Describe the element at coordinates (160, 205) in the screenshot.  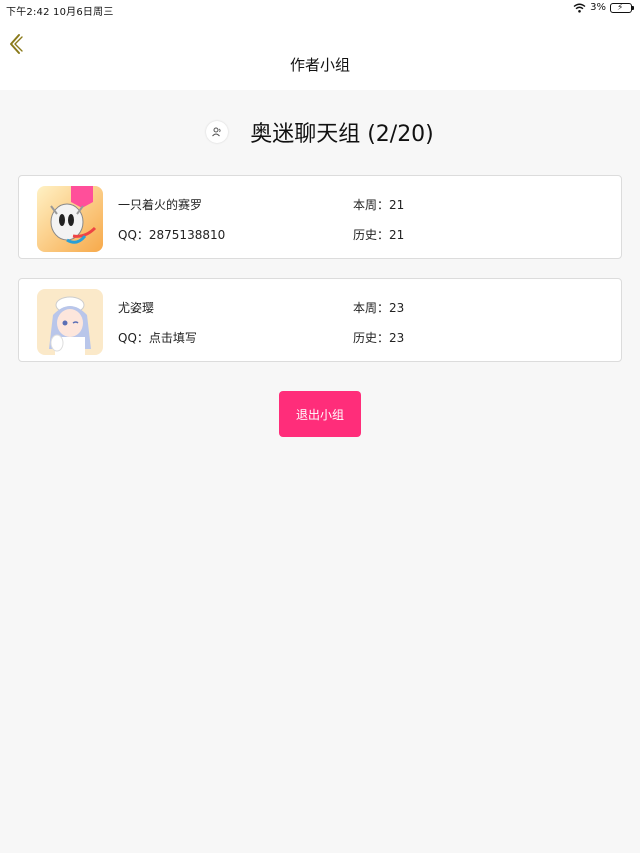
I see `member-name: 一只着火的赛罗` at that location.